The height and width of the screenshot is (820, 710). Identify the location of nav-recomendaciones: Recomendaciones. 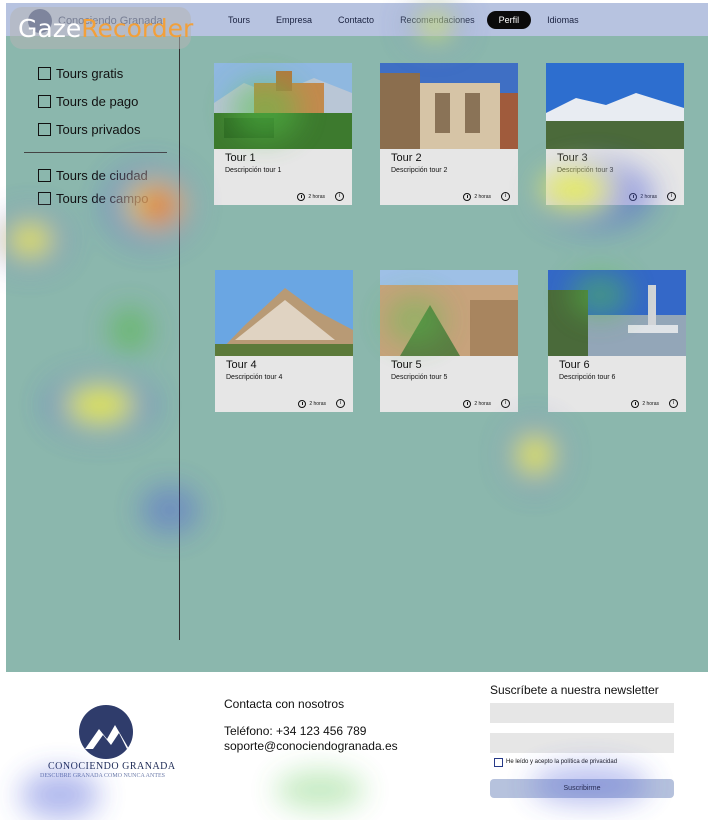
(437, 20).